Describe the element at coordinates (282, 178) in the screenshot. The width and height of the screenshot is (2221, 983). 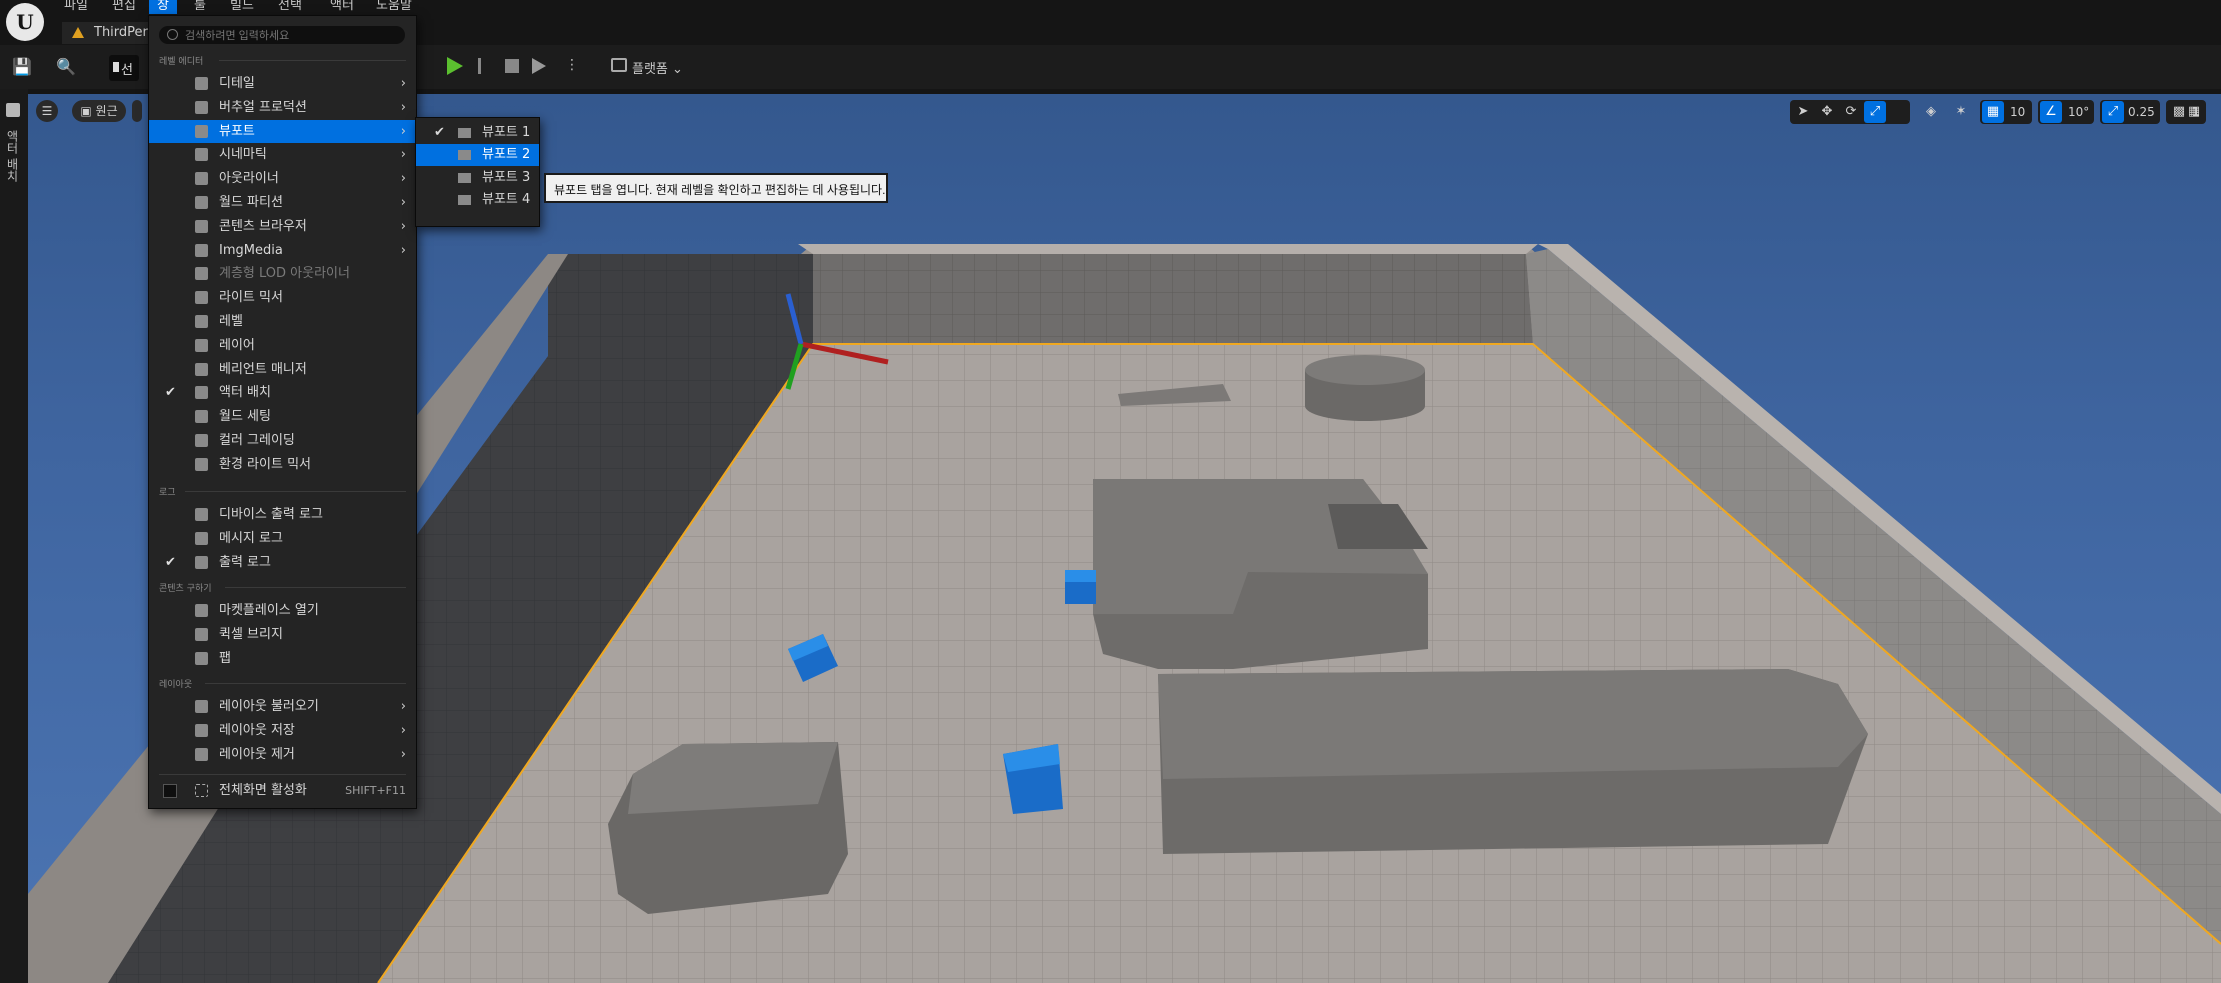
I see `menu-item: 아웃라이너 ›` at that location.